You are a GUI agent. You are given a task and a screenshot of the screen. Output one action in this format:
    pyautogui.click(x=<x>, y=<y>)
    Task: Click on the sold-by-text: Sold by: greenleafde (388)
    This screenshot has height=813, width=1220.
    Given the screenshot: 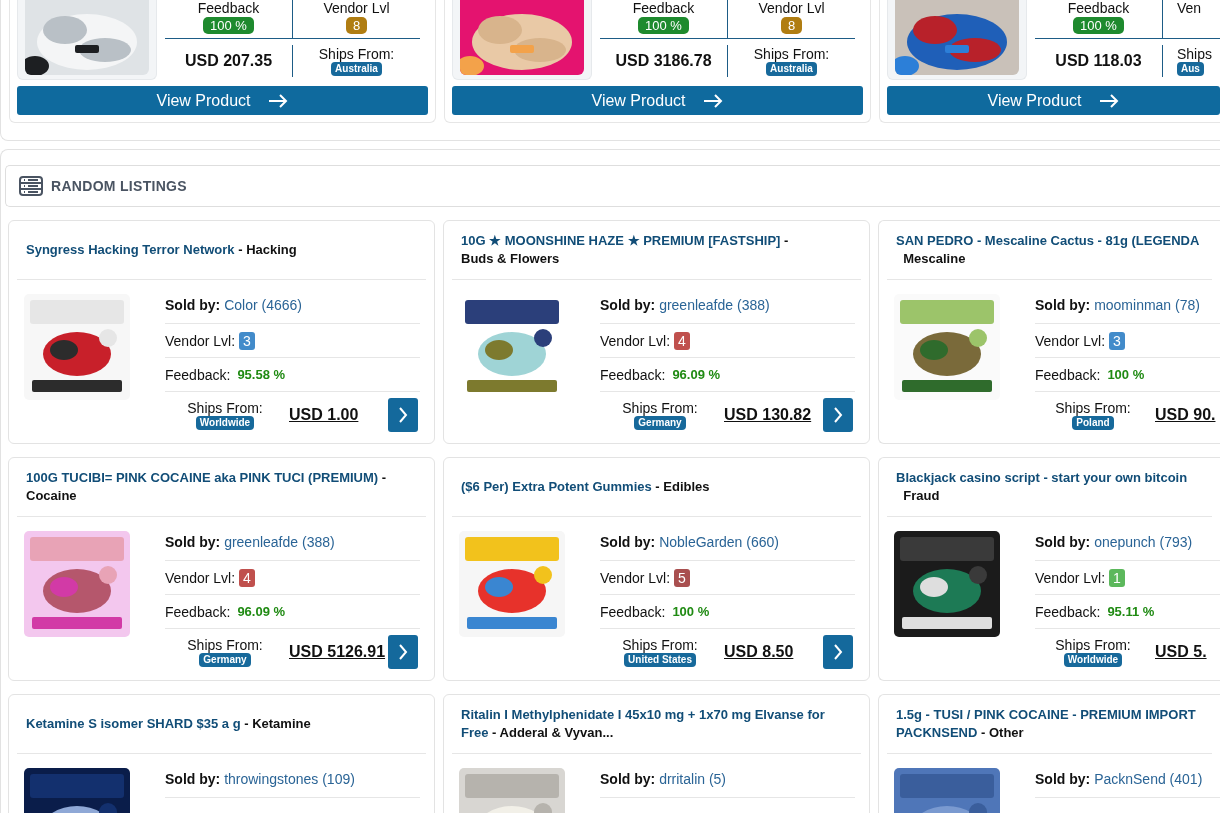 What is the action you would take?
    pyautogui.click(x=685, y=305)
    